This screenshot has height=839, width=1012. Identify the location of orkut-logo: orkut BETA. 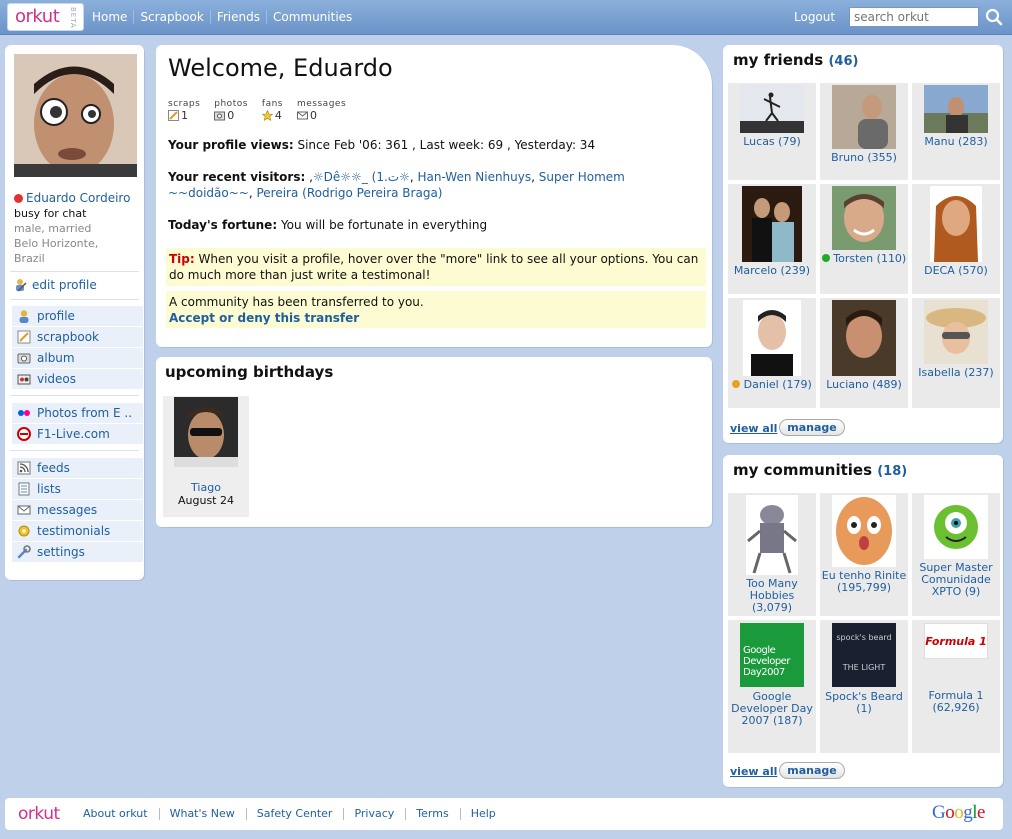
(45, 17).